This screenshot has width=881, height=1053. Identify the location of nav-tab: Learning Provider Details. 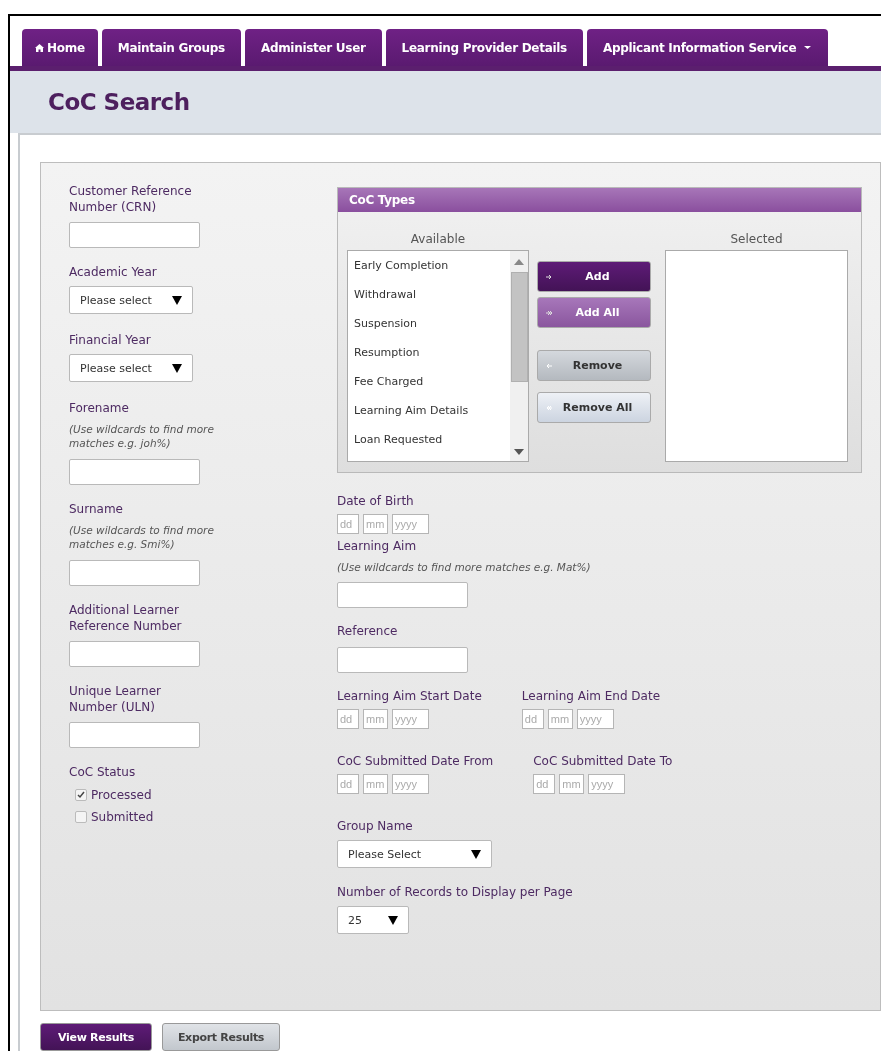
(484, 47).